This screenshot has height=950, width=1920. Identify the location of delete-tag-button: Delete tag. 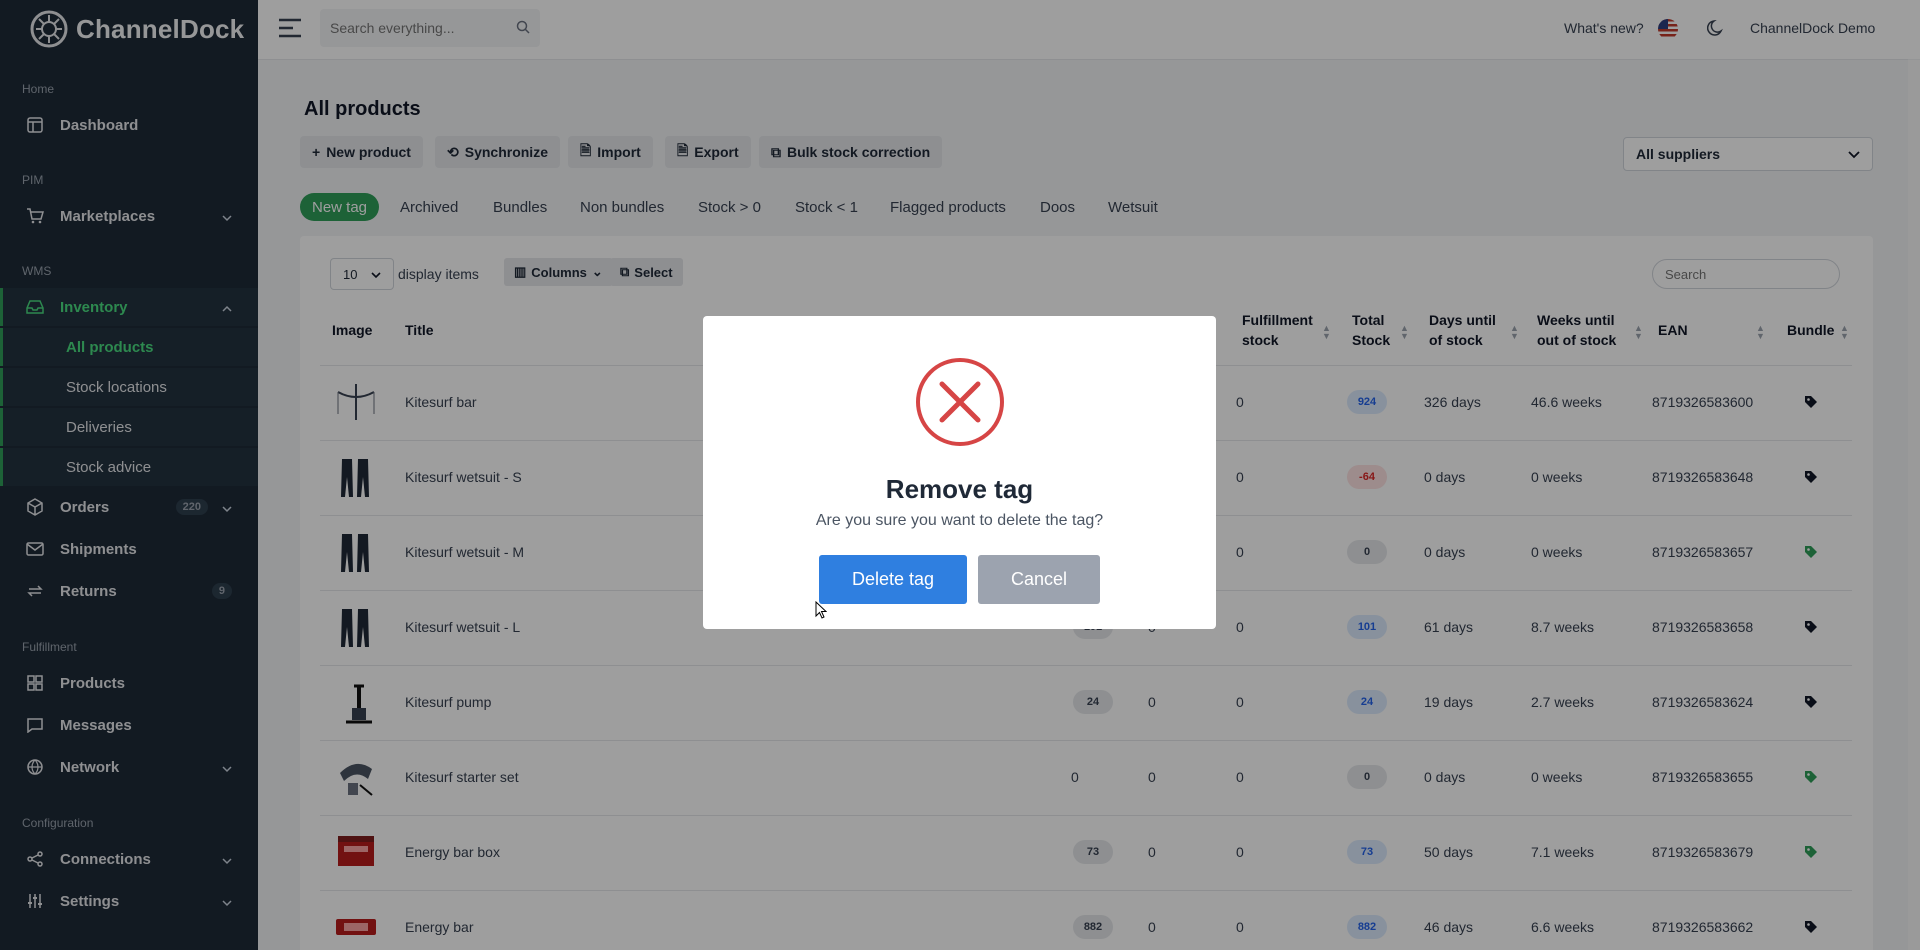
(893, 579).